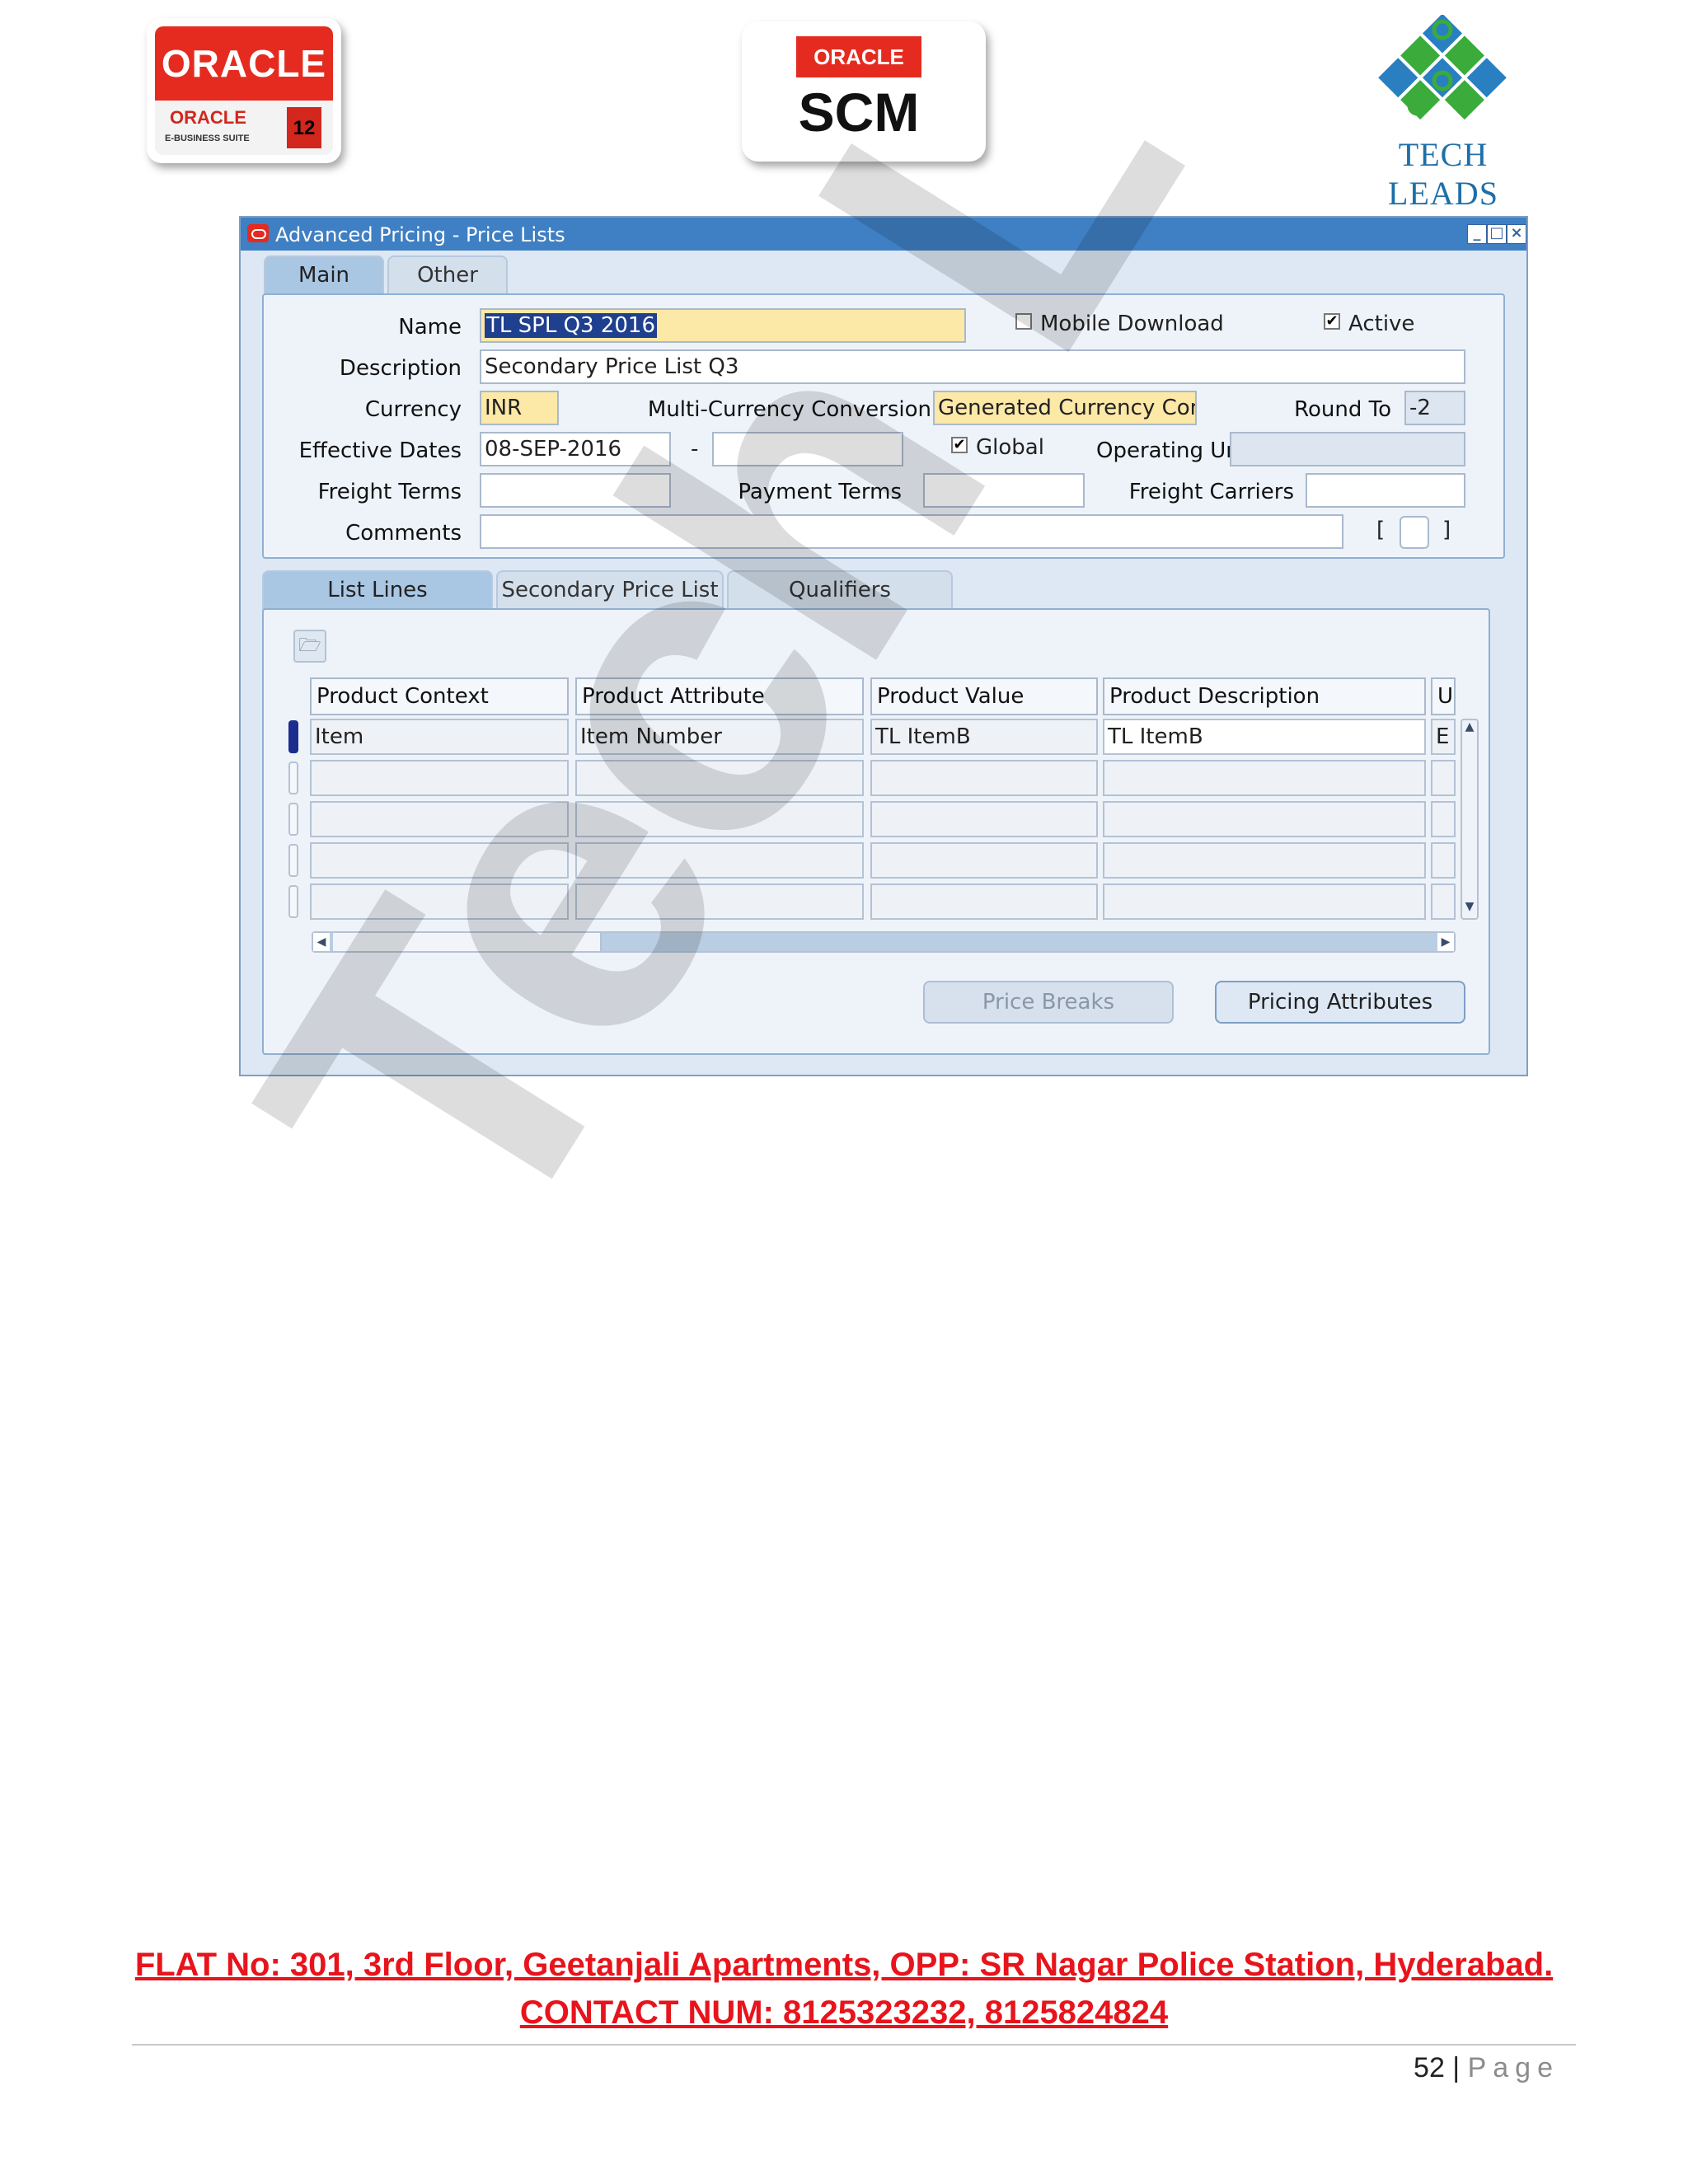 The width and height of the screenshot is (1688, 2184). I want to click on oracle-logo-subtext: ORACLE, so click(208, 117).